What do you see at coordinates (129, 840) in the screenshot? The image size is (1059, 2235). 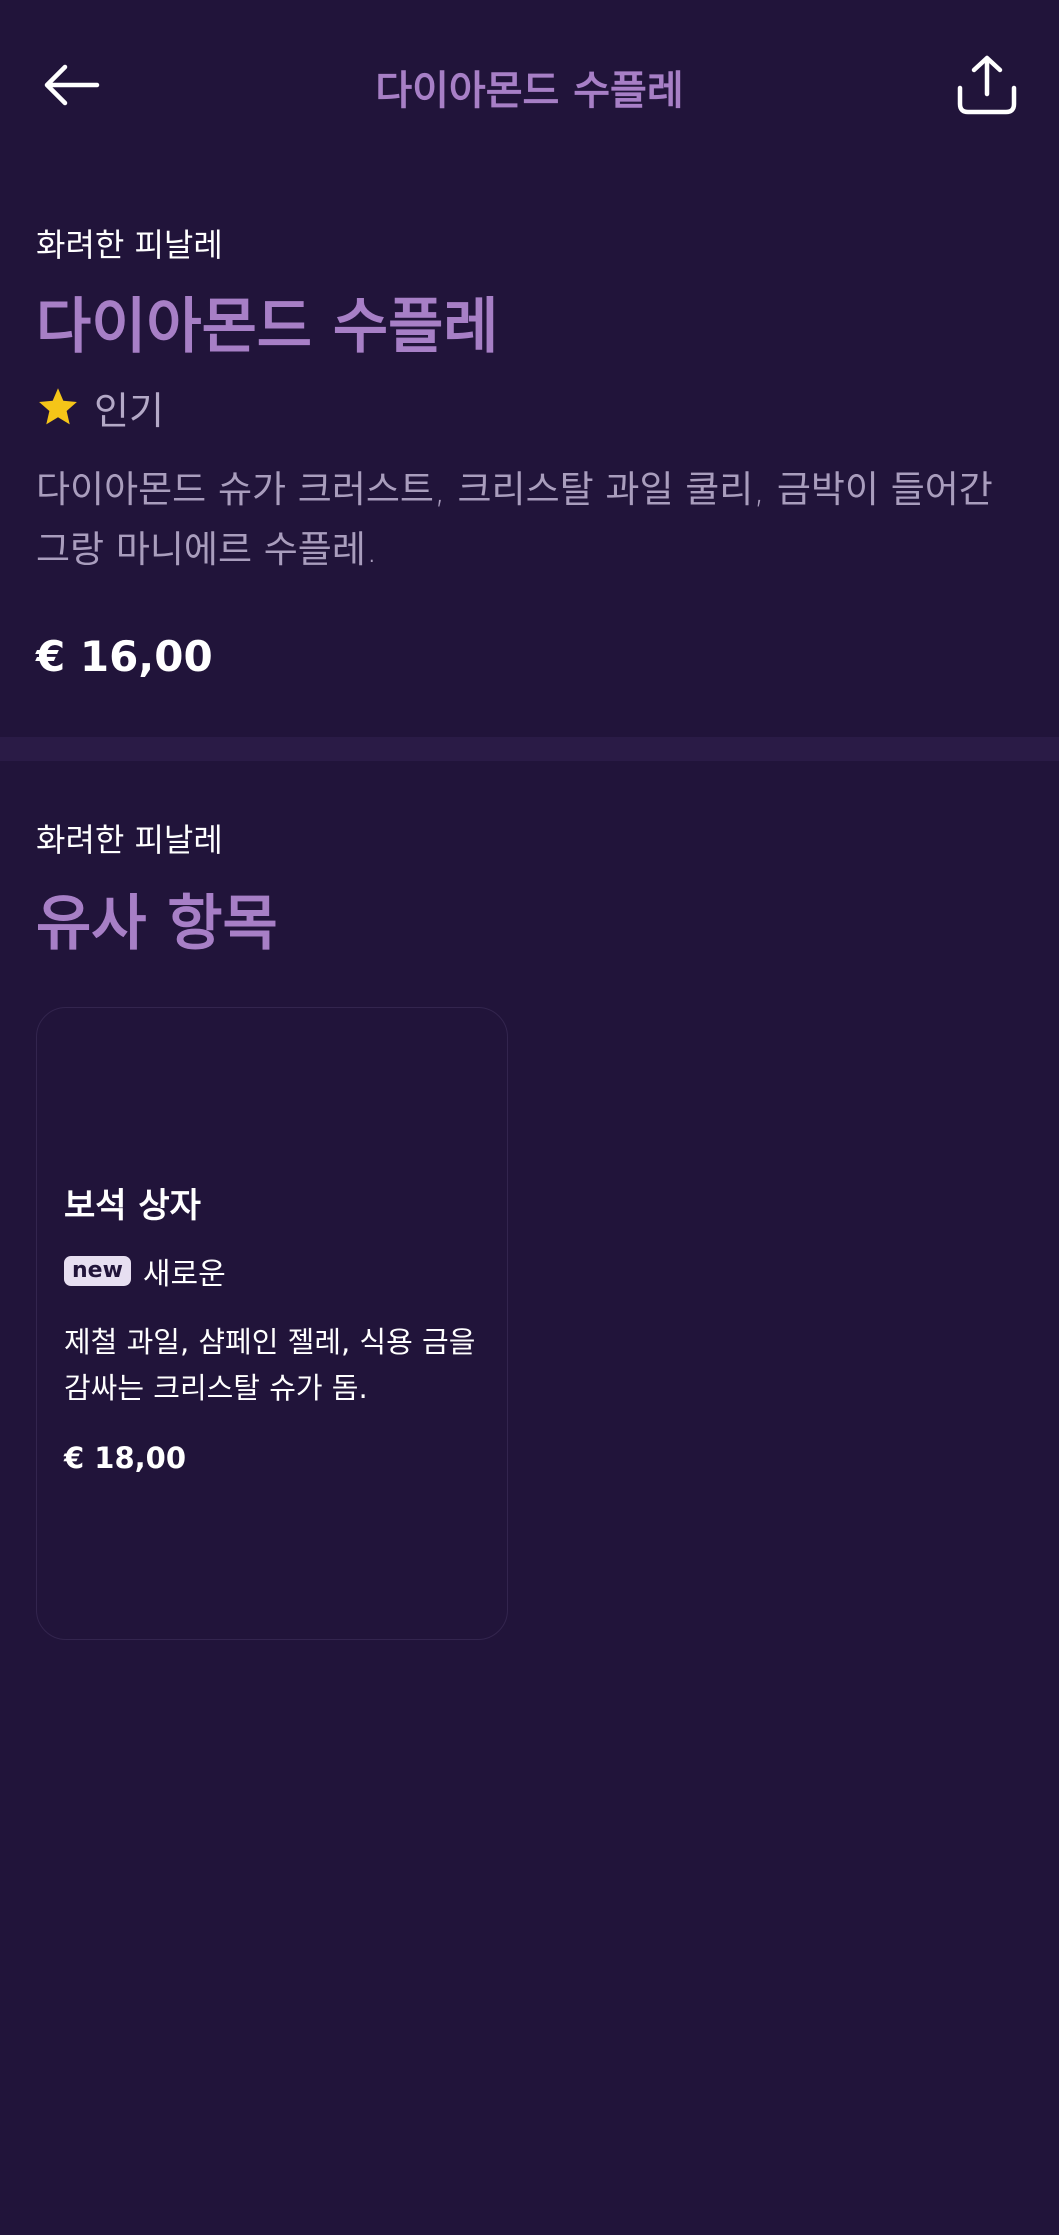 I see `similar-category: 화려한 피날레` at bounding box center [129, 840].